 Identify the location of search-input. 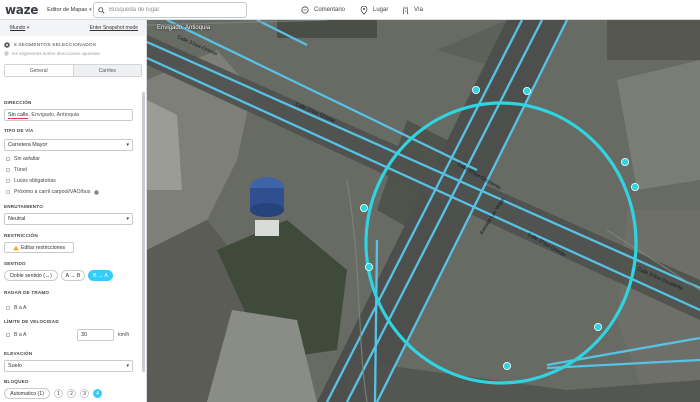
(174, 10).